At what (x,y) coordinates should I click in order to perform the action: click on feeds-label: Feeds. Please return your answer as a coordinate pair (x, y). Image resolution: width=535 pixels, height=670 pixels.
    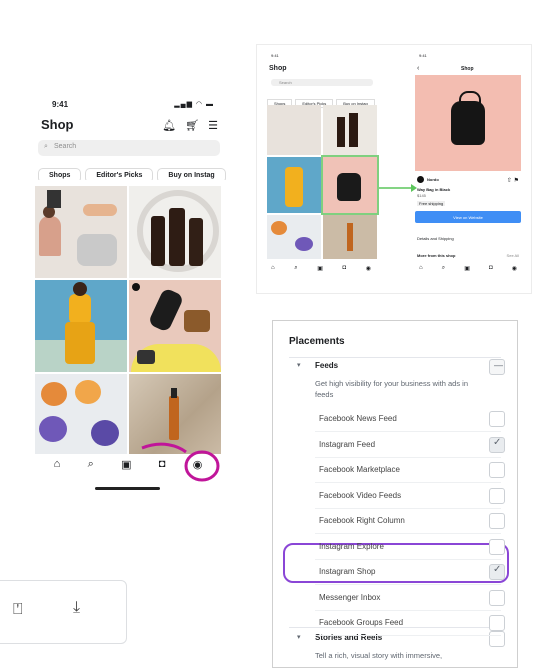
    Looking at the image, I should click on (327, 365).